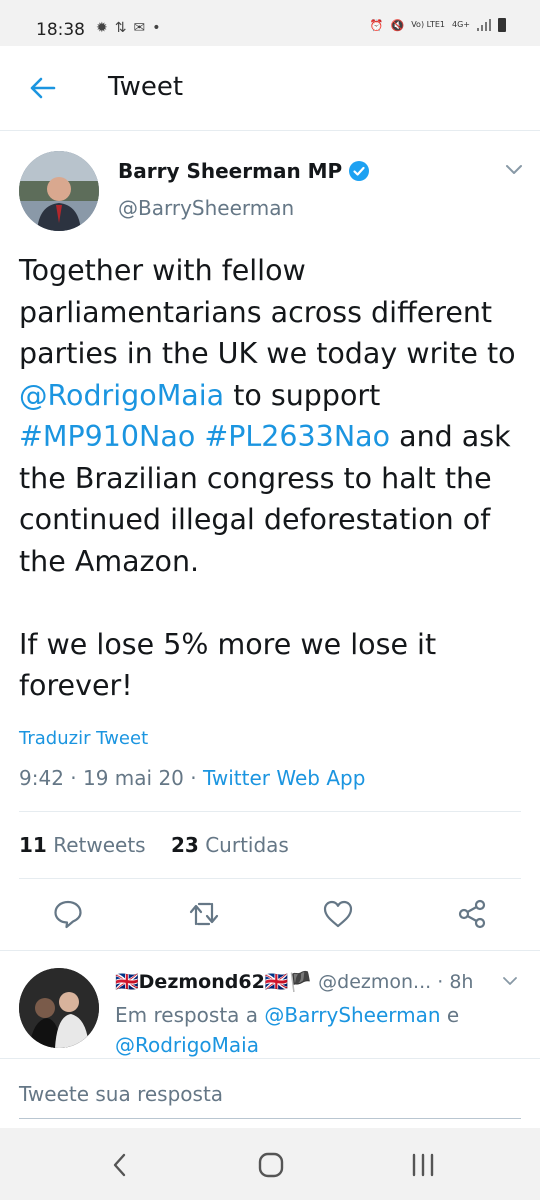 Image resolution: width=540 pixels, height=1200 pixels. Describe the element at coordinates (128, 28) in the screenshot. I see `status-notification-icons: ✹ ⇅ ✉ •` at that location.